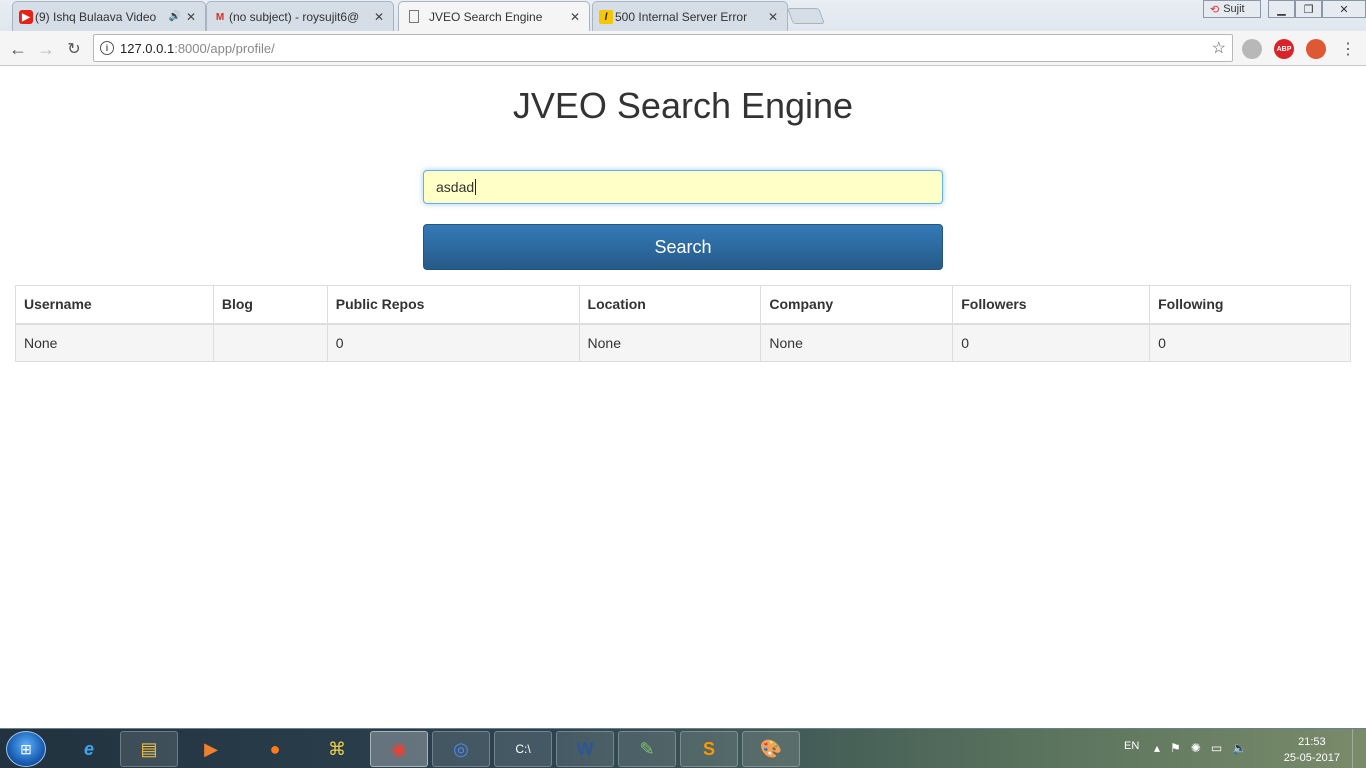 The height and width of the screenshot is (768, 1366). I want to click on word-icon: W, so click(585, 749).